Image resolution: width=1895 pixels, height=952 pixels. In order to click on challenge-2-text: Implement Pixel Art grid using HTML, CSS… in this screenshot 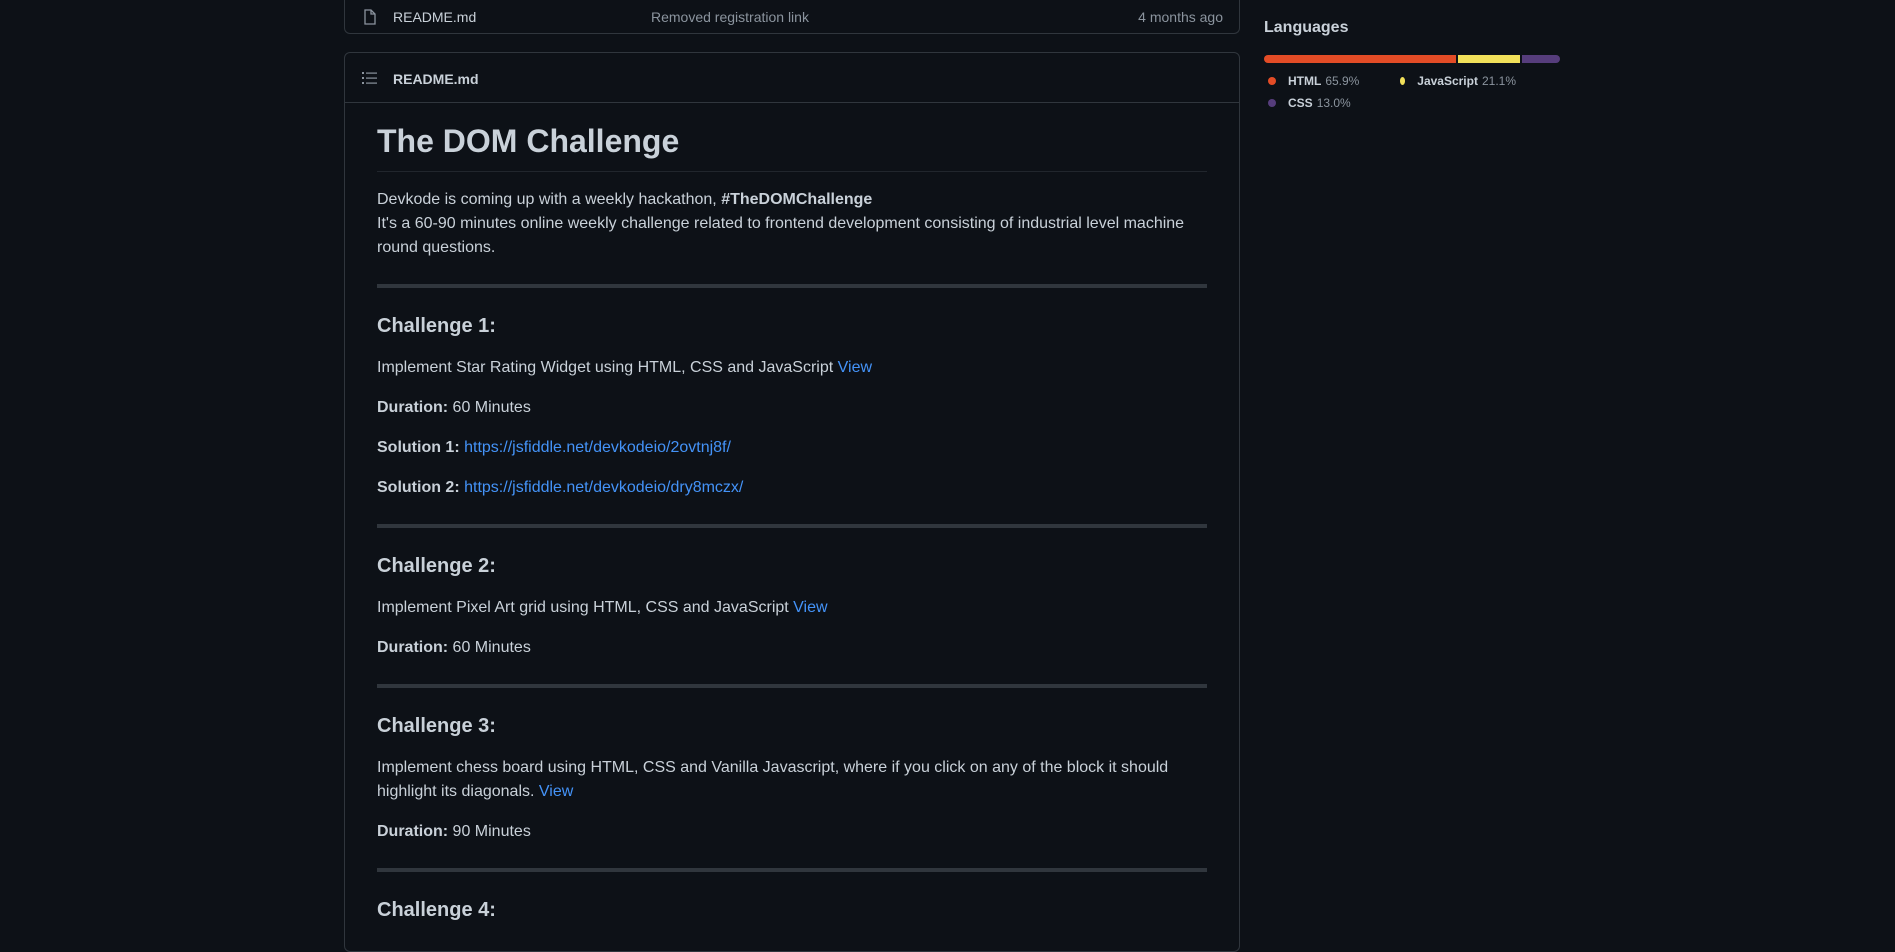, I will do `click(585, 607)`.